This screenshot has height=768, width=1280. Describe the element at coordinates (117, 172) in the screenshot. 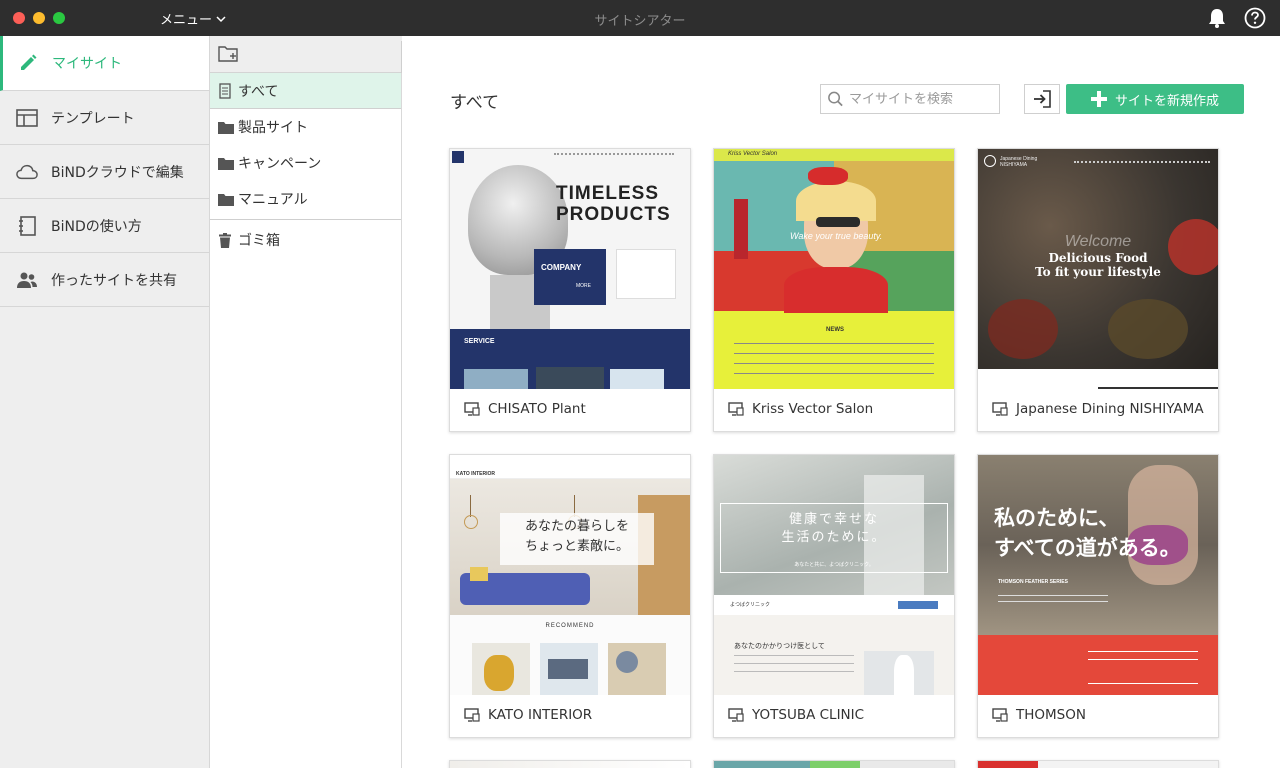

I see `sidebar-item-label: BiNDクラウドで編集` at that location.